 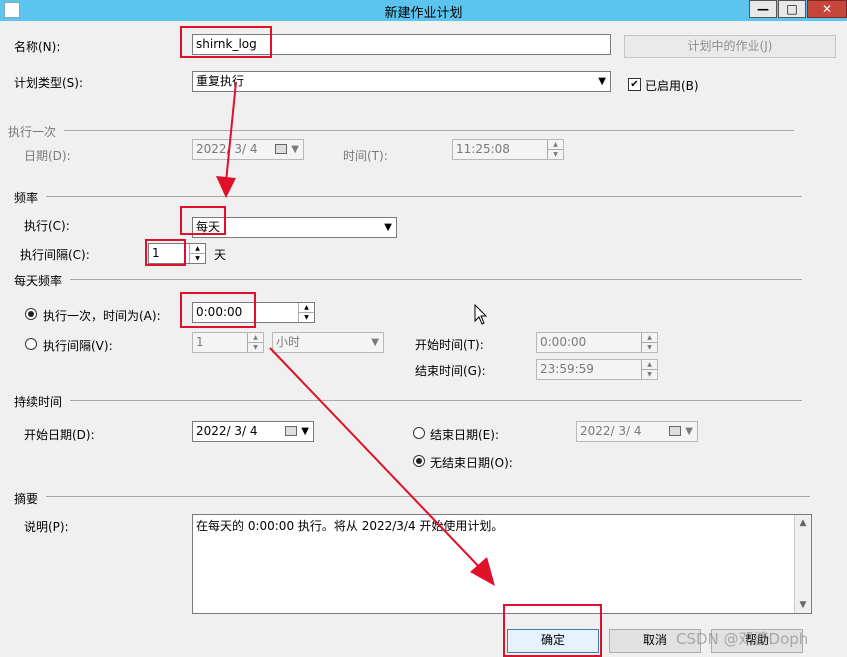 I want to click on one-time-date-input: 2022/ 3/ 4 ▼, so click(x=248, y=149).